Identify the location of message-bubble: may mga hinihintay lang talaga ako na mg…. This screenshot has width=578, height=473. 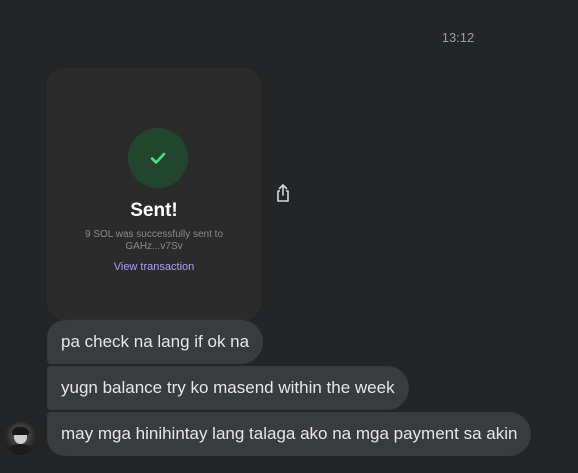
(289, 434).